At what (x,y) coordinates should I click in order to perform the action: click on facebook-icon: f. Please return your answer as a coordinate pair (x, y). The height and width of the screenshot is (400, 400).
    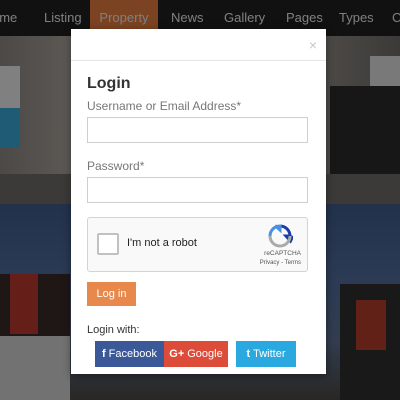
    Looking at the image, I should click on (104, 354).